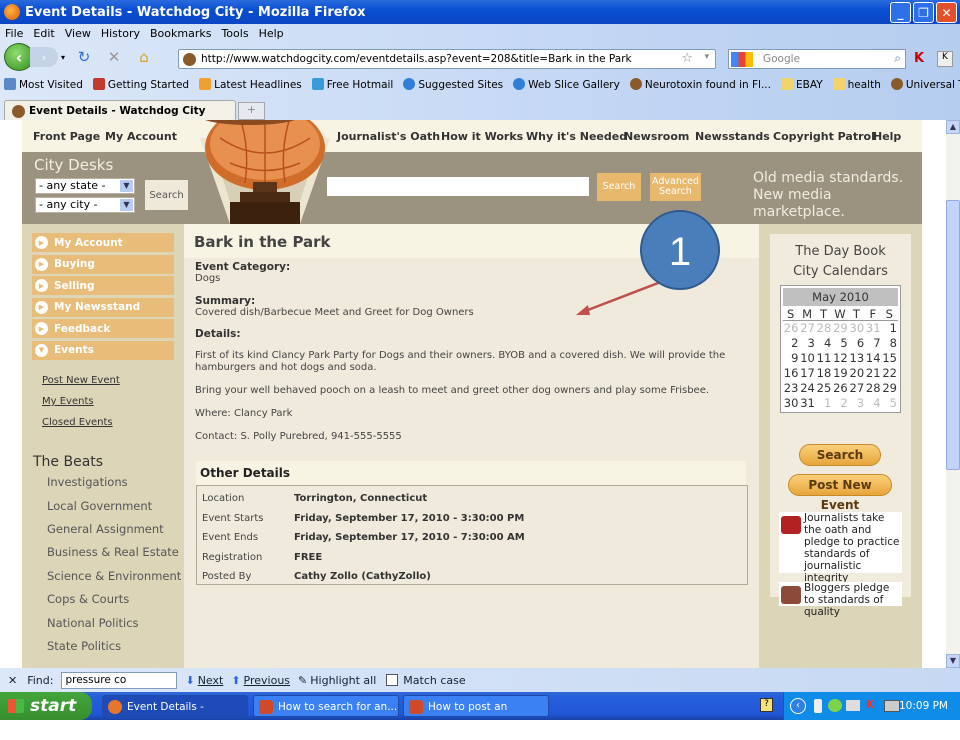  Describe the element at coordinates (873, 343) in the screenshot. I see `calendar-day: 7` at that location.